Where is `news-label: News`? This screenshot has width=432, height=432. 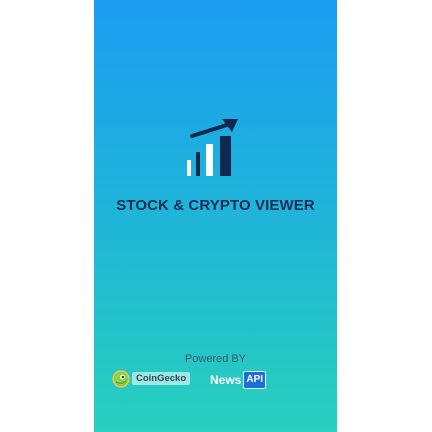 news-label: News is located at coordinates (226, 380).